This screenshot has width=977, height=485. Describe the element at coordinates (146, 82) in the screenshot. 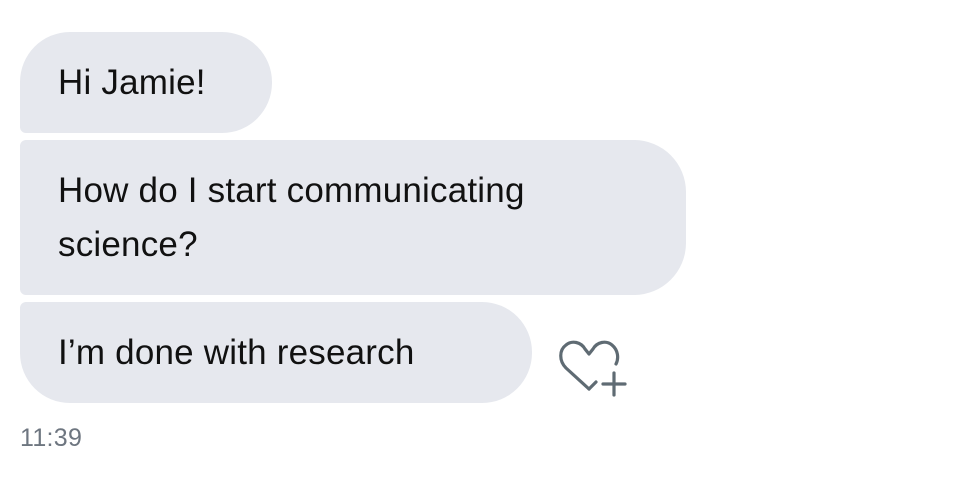

I see `message-bubble: Hi Jamie!` at that location.